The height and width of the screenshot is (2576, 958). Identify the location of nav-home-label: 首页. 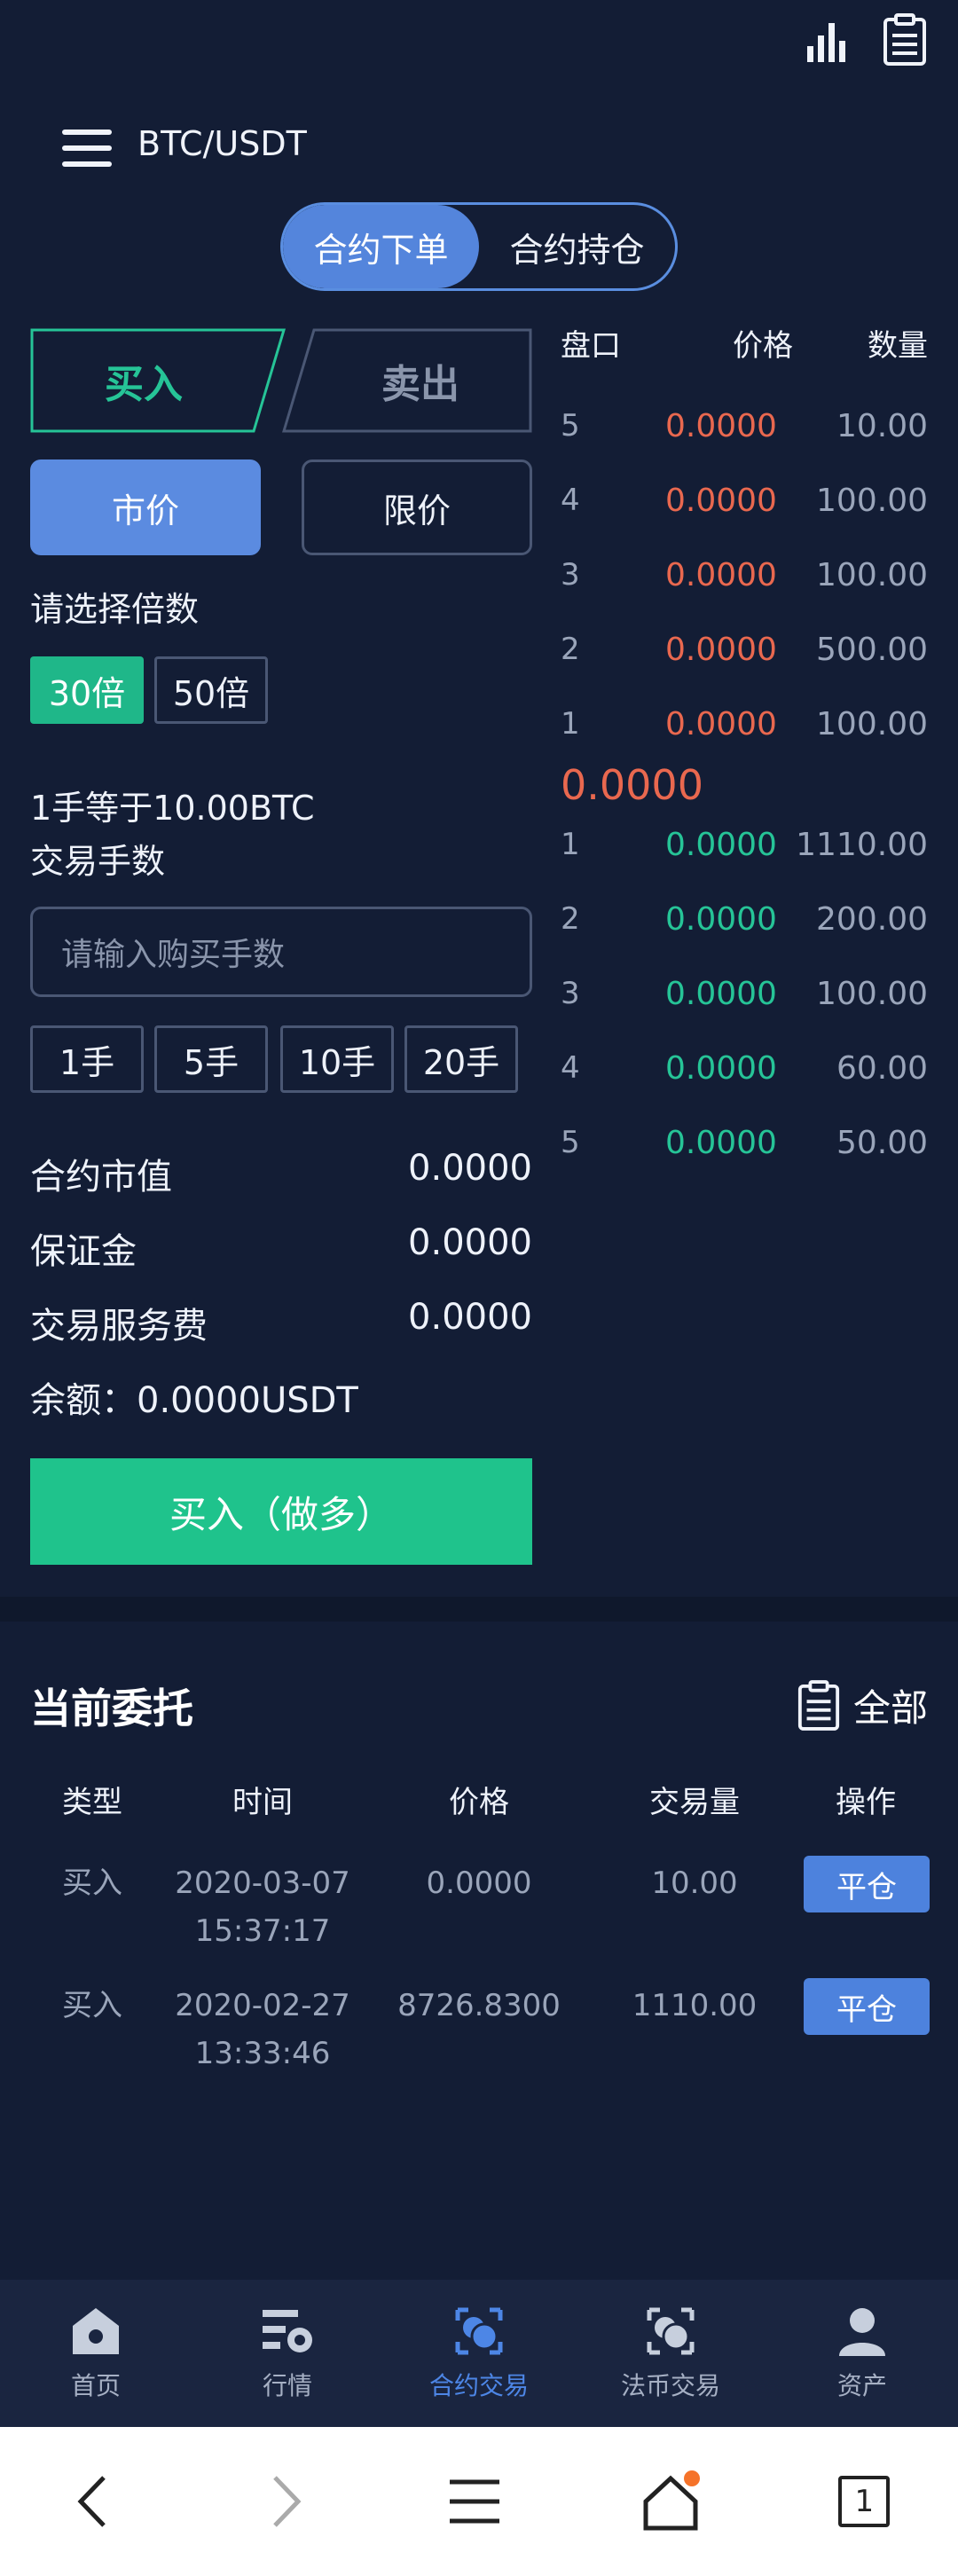
(96, 2385).